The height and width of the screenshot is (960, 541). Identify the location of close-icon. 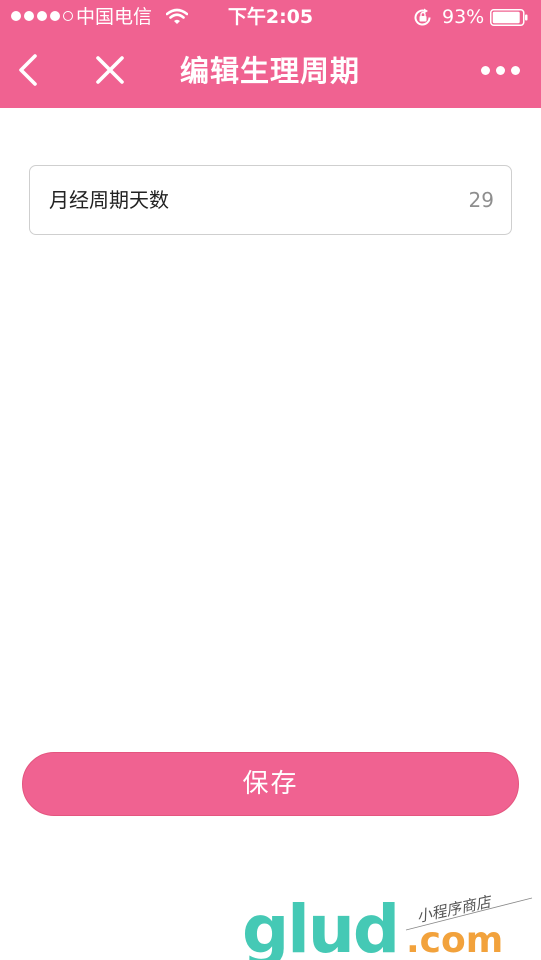
(110, 70).